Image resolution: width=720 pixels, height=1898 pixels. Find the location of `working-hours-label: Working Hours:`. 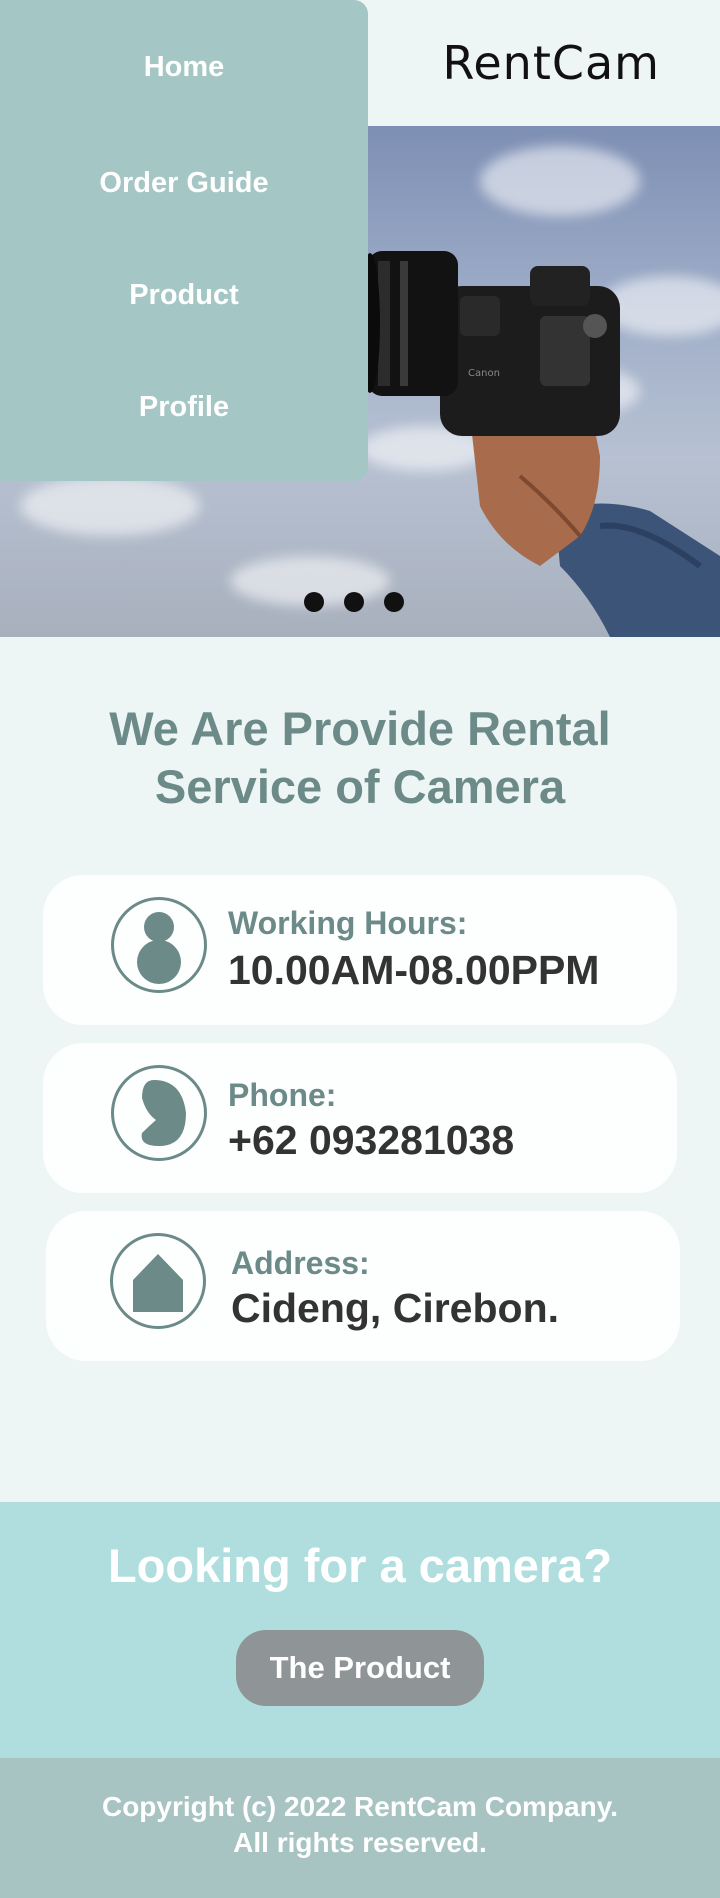

working-hours-label: Working Hours: is located at coordinates (348, 923).